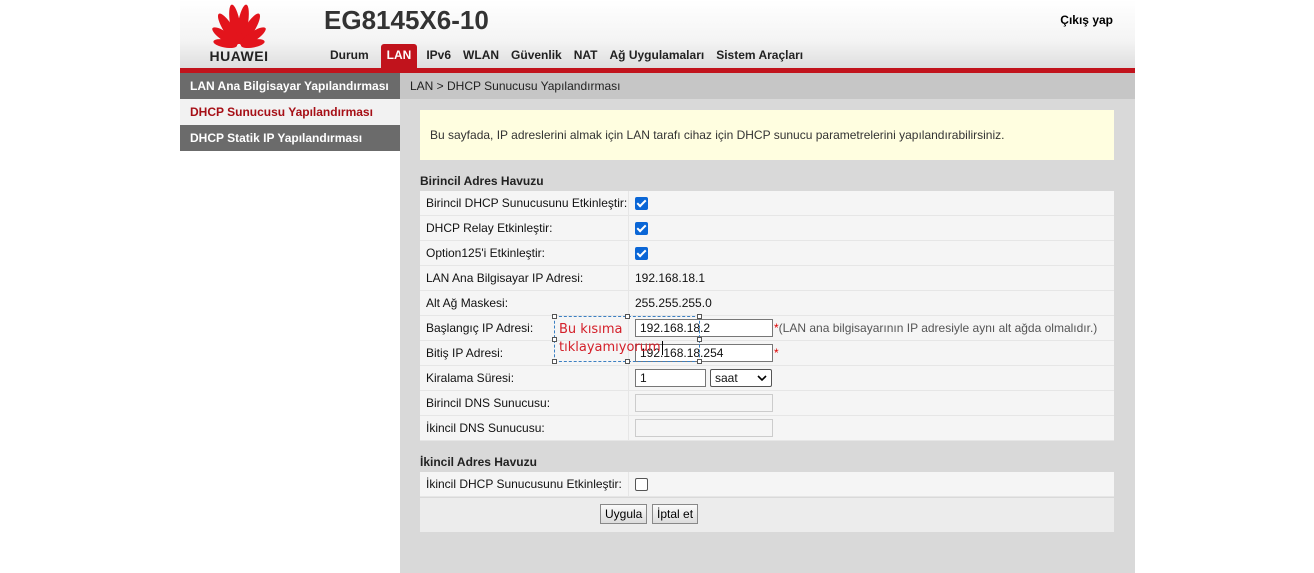 The height and width of the screenshot is (573, 1314). What do you see at coordinates (524, 428) in the screenshot?
I see `dns2-label: İkincil DNS Sunucusu:` at bounding box center [524, 428].